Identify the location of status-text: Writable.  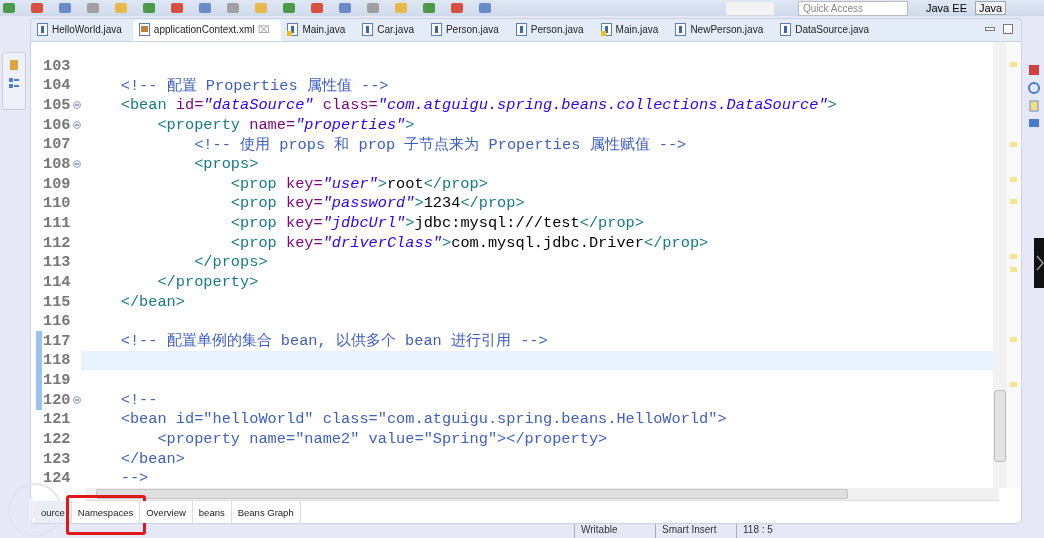
(614, 531).